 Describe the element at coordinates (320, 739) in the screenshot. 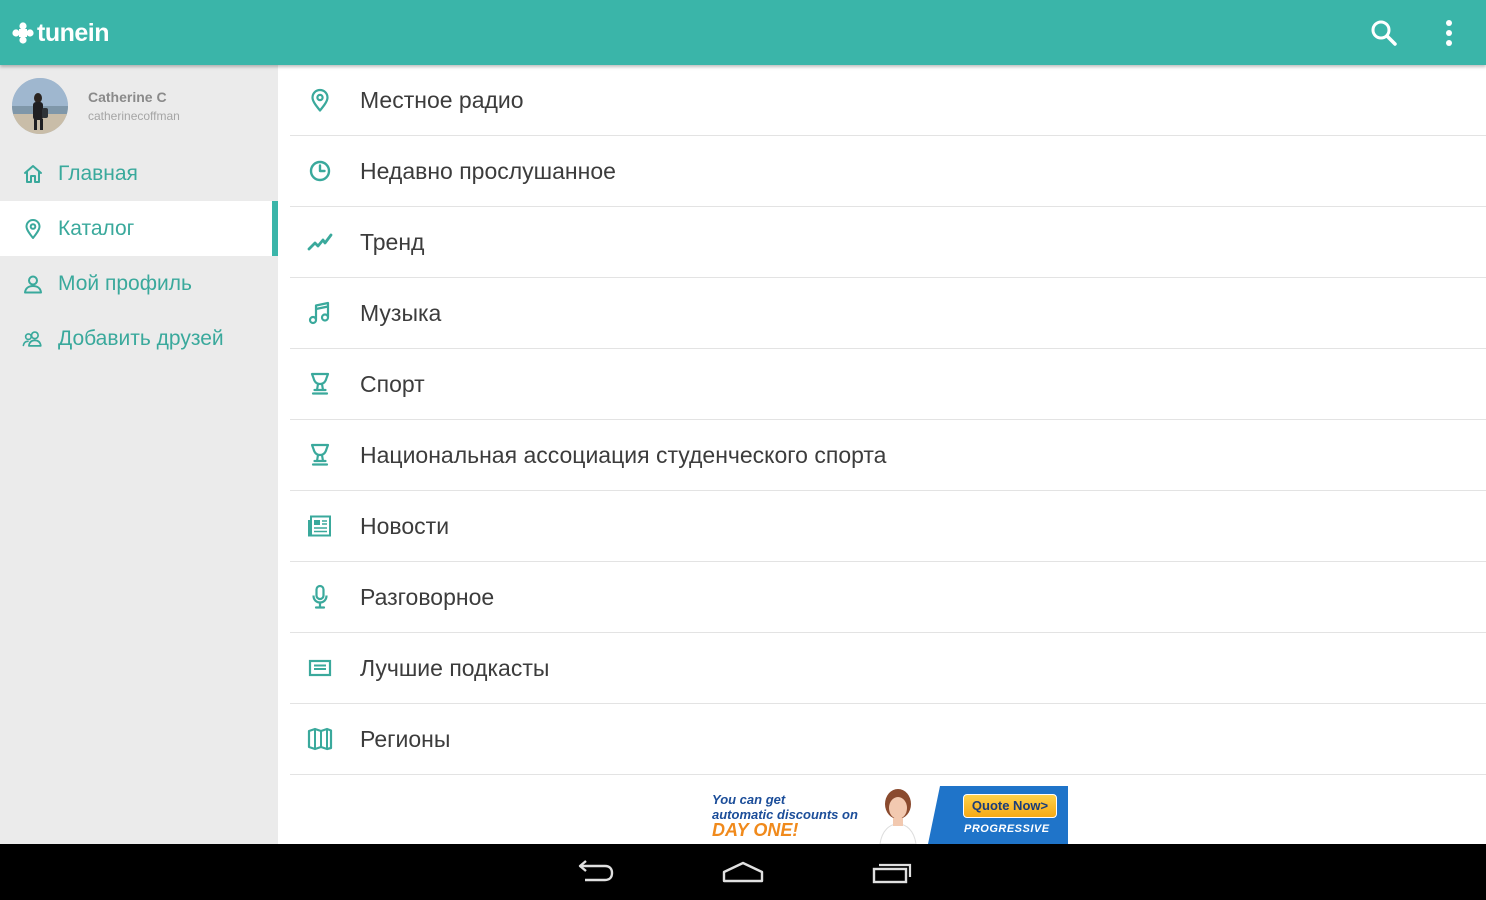

I see `map-icon` at that location.